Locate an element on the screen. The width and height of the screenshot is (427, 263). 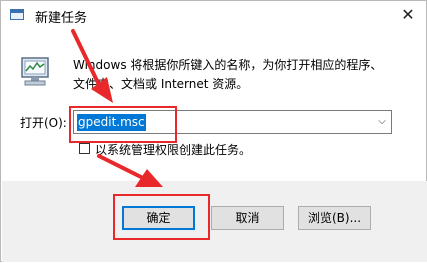
admin-privileges-checkbox is located at coordinates (84, 148).